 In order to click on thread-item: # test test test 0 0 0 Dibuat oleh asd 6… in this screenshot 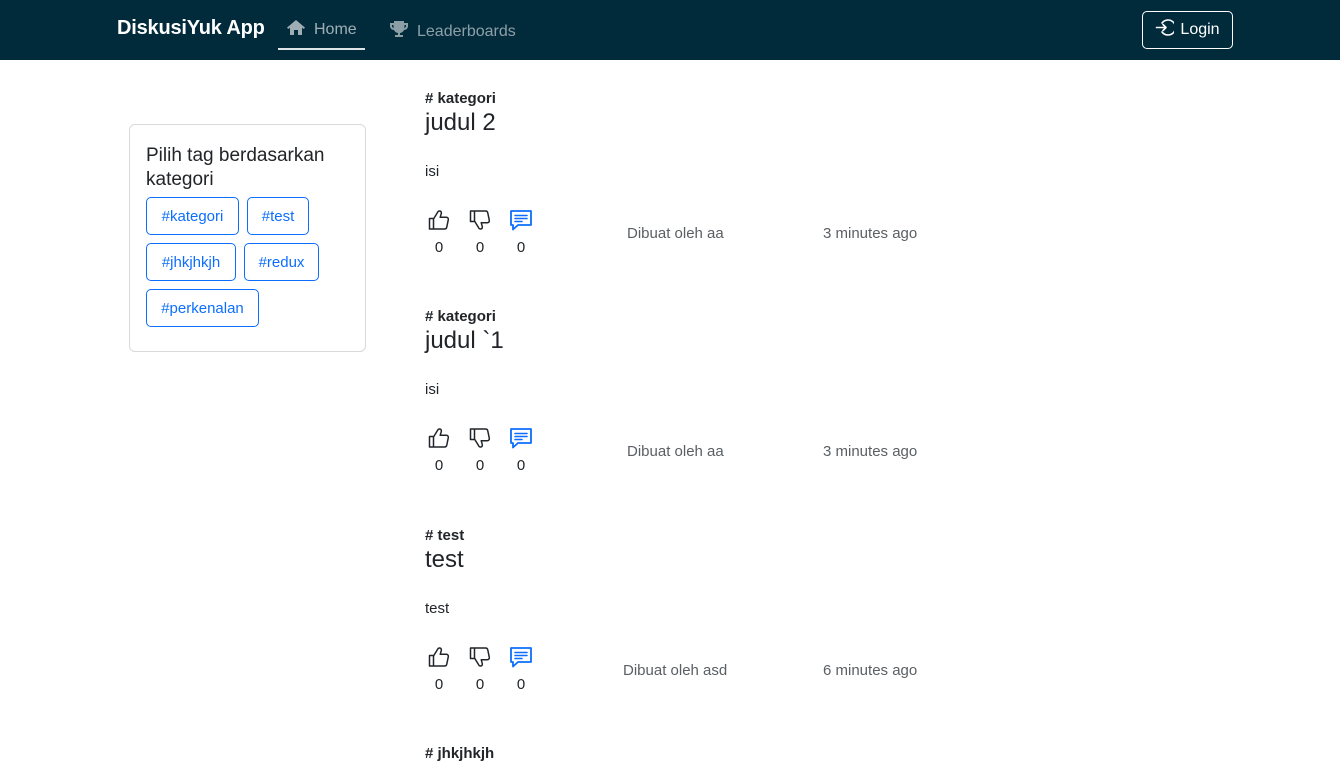, I will do `click(685, 617)`.